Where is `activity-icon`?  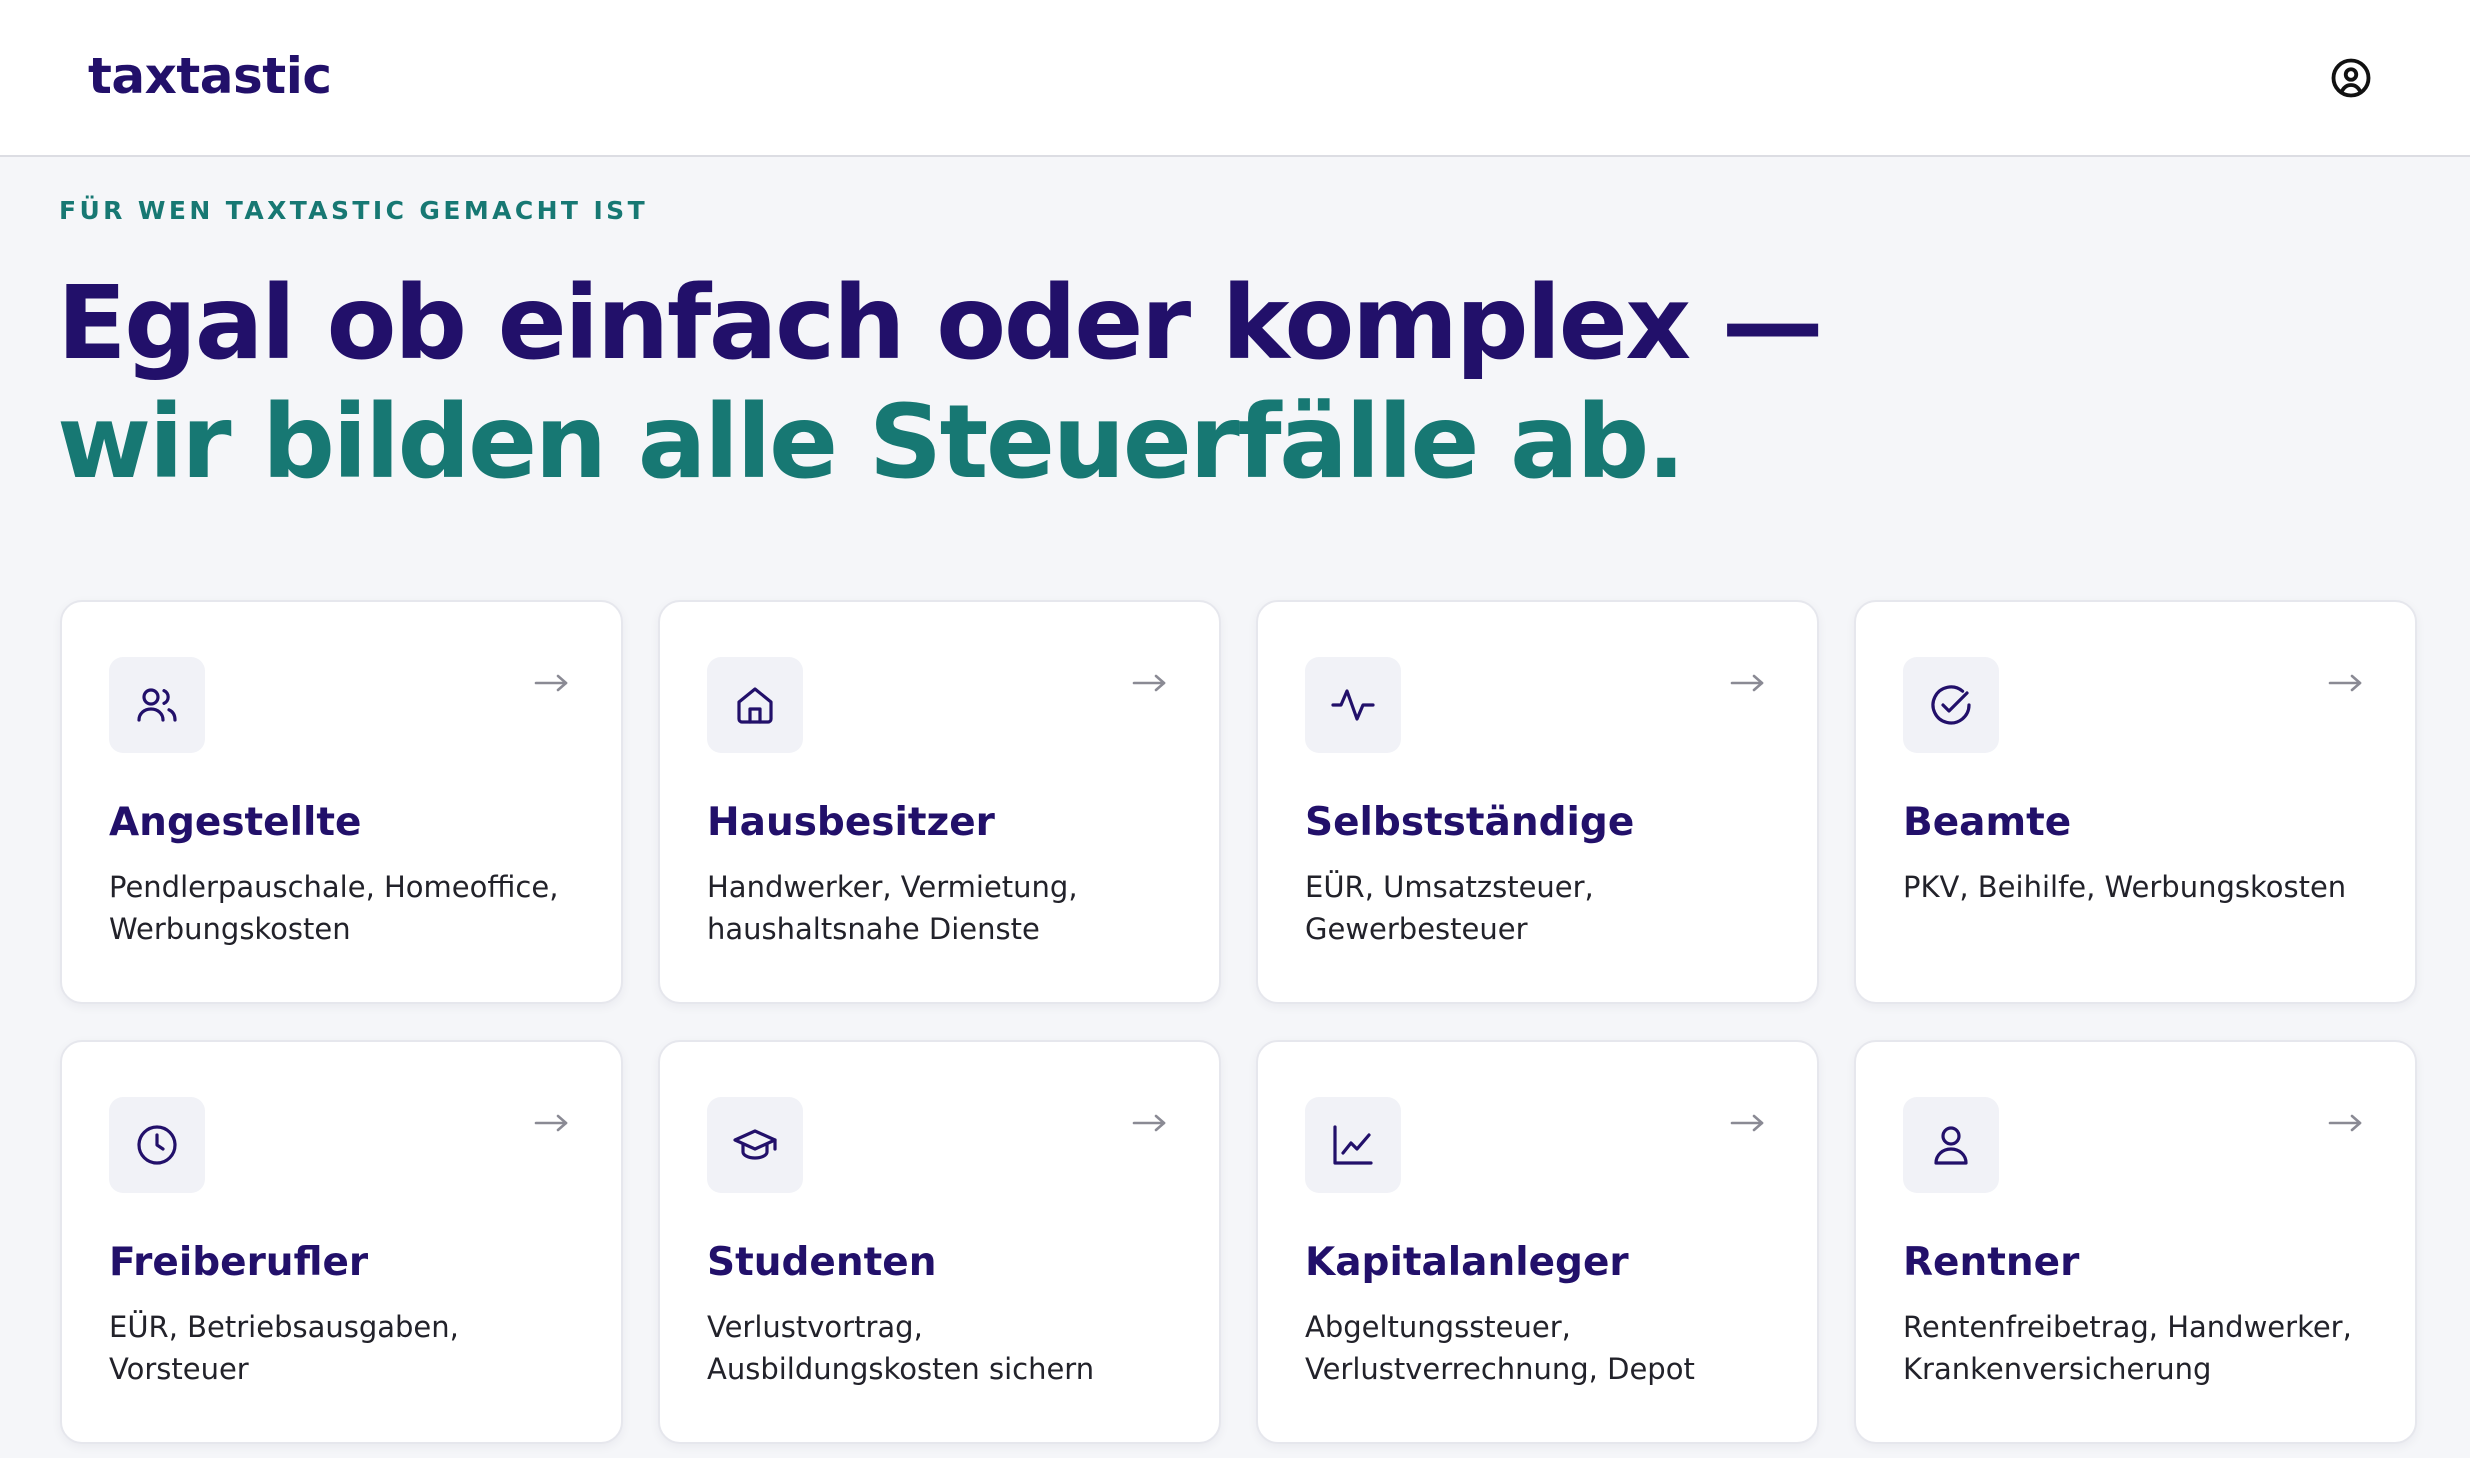
activity-icon is located at coordinates (1353, 705).